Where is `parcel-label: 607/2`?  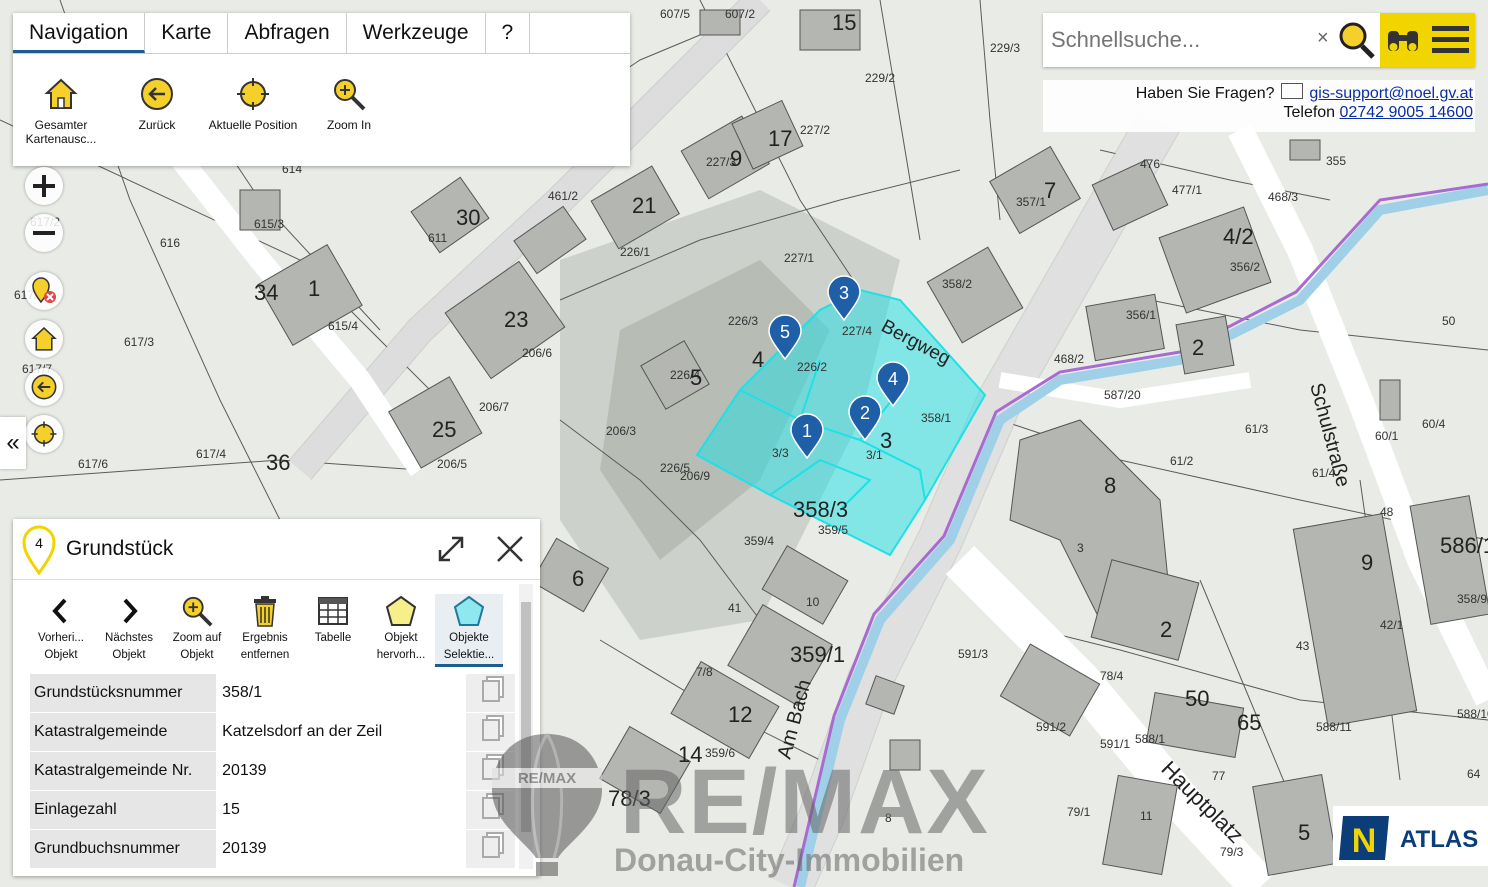
parcel-label: 607/2 is located at coordinates (740, 14).